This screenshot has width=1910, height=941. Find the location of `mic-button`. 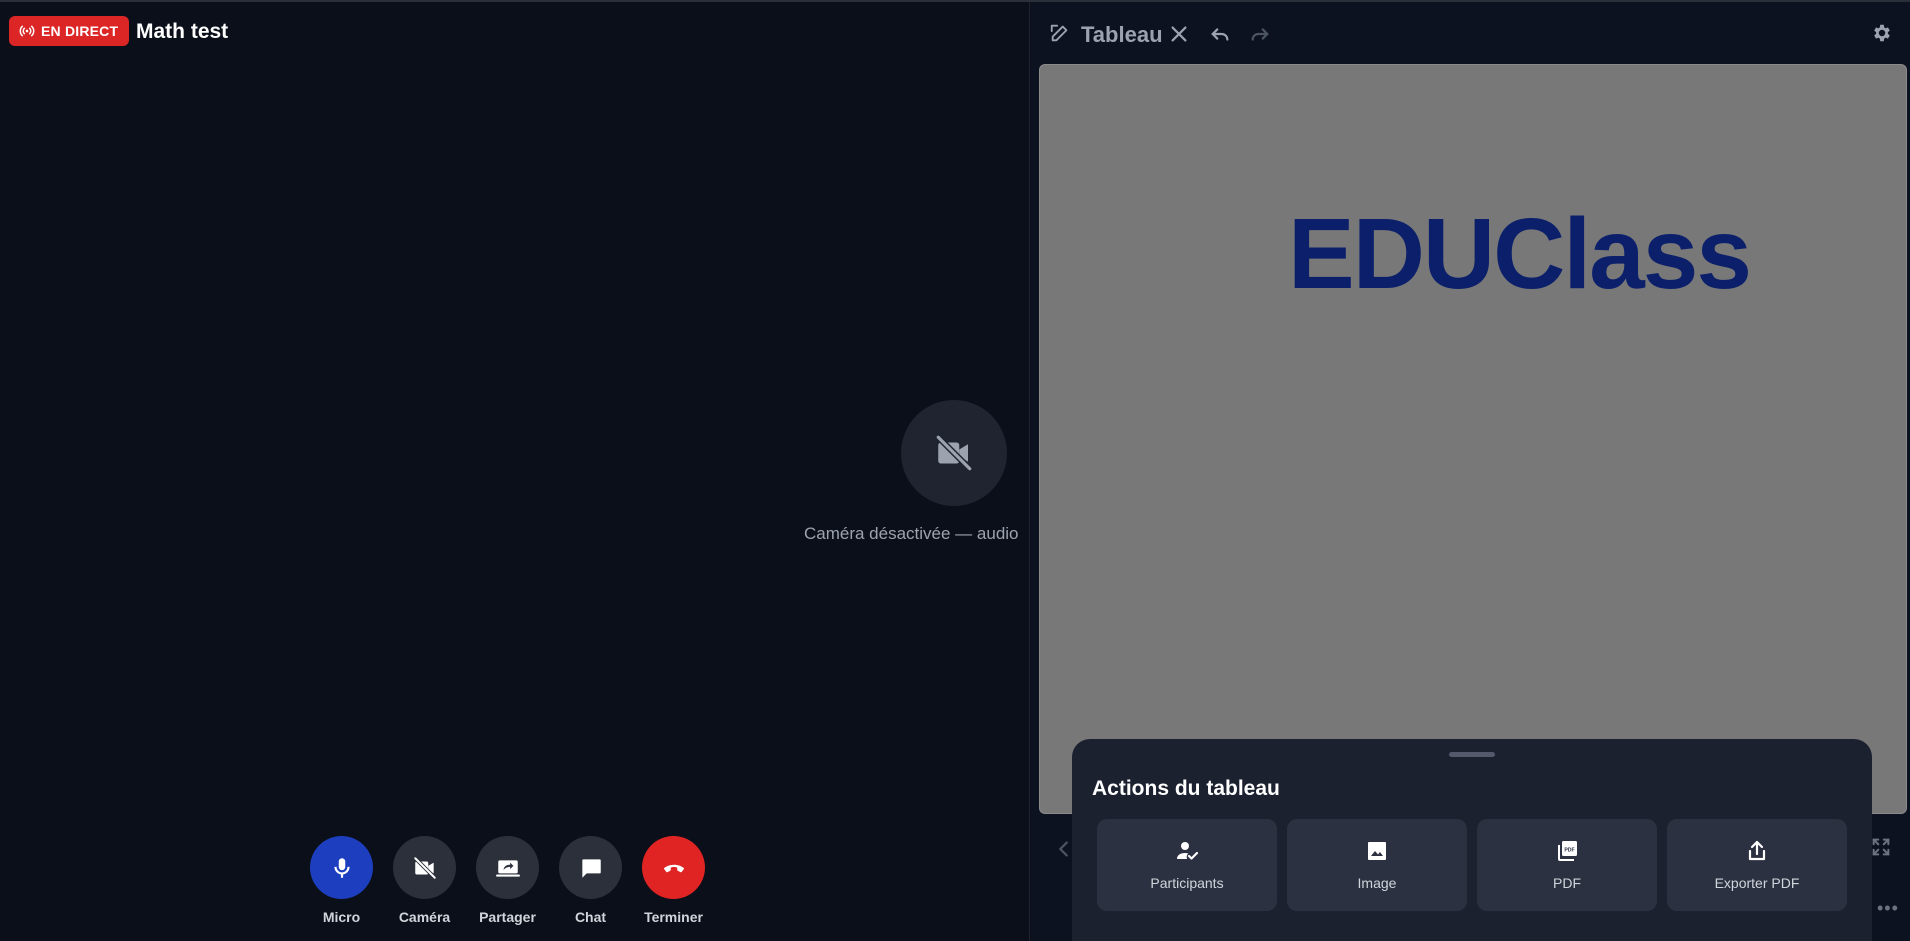

mic-button is located at coordinates (341, 867).